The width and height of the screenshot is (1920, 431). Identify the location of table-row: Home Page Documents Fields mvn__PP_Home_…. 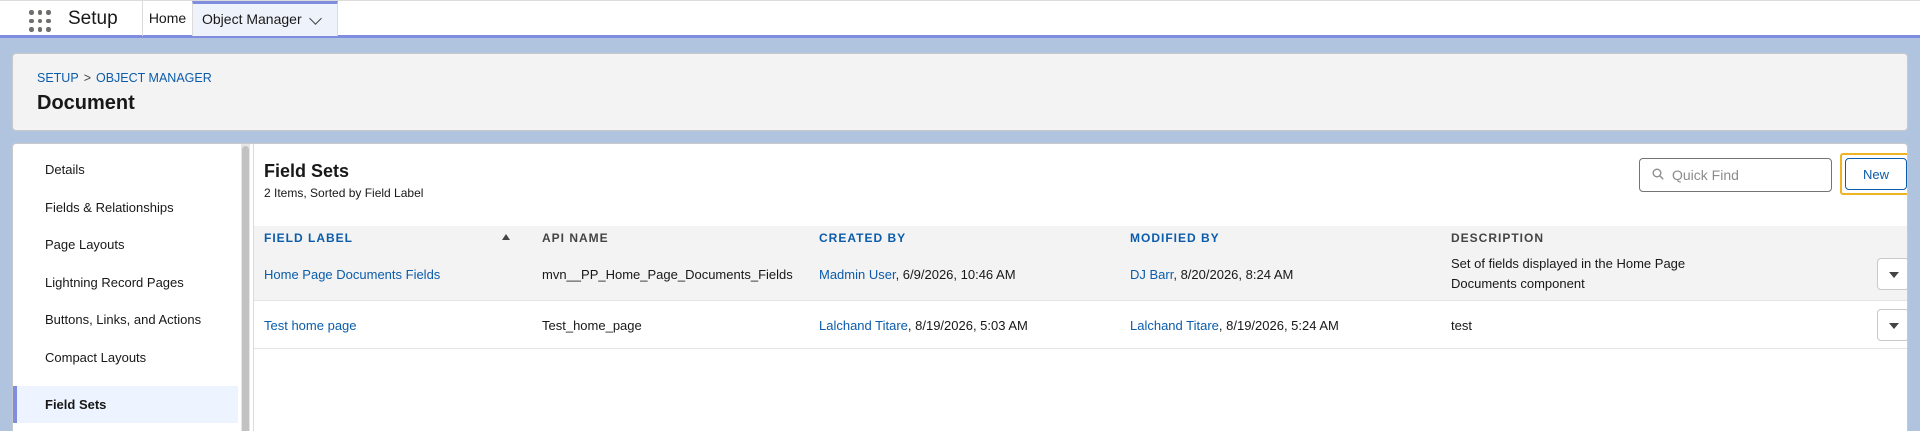
(1080, 274).